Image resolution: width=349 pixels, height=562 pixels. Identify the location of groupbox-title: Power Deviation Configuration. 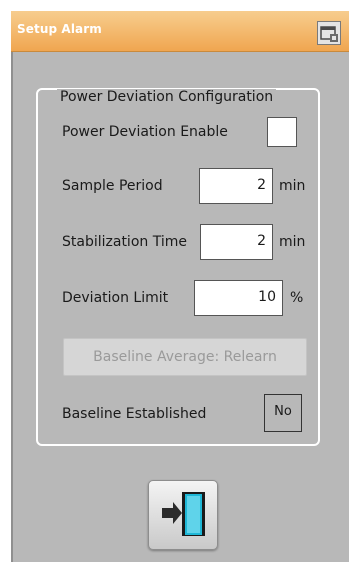
(167, 97).